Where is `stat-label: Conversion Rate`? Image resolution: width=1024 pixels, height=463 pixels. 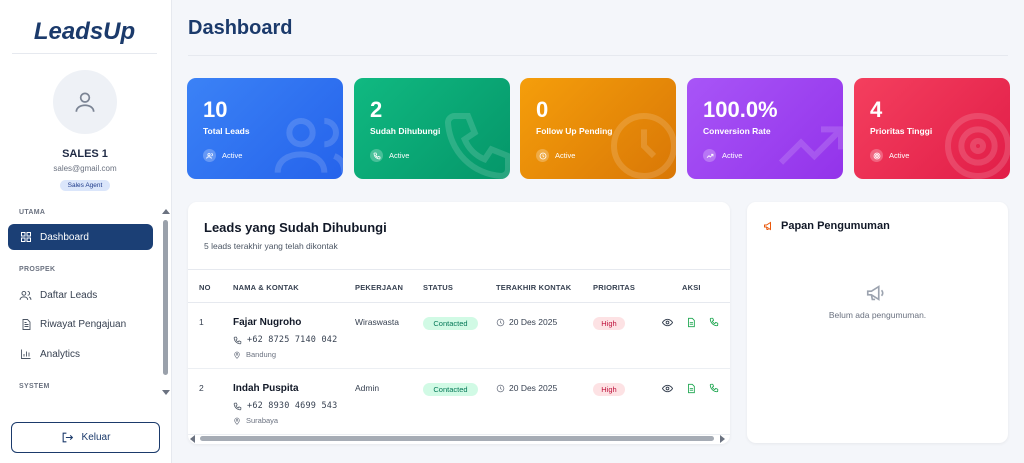 stat-label: Conversion Rate is located at coordinates (737, 131).